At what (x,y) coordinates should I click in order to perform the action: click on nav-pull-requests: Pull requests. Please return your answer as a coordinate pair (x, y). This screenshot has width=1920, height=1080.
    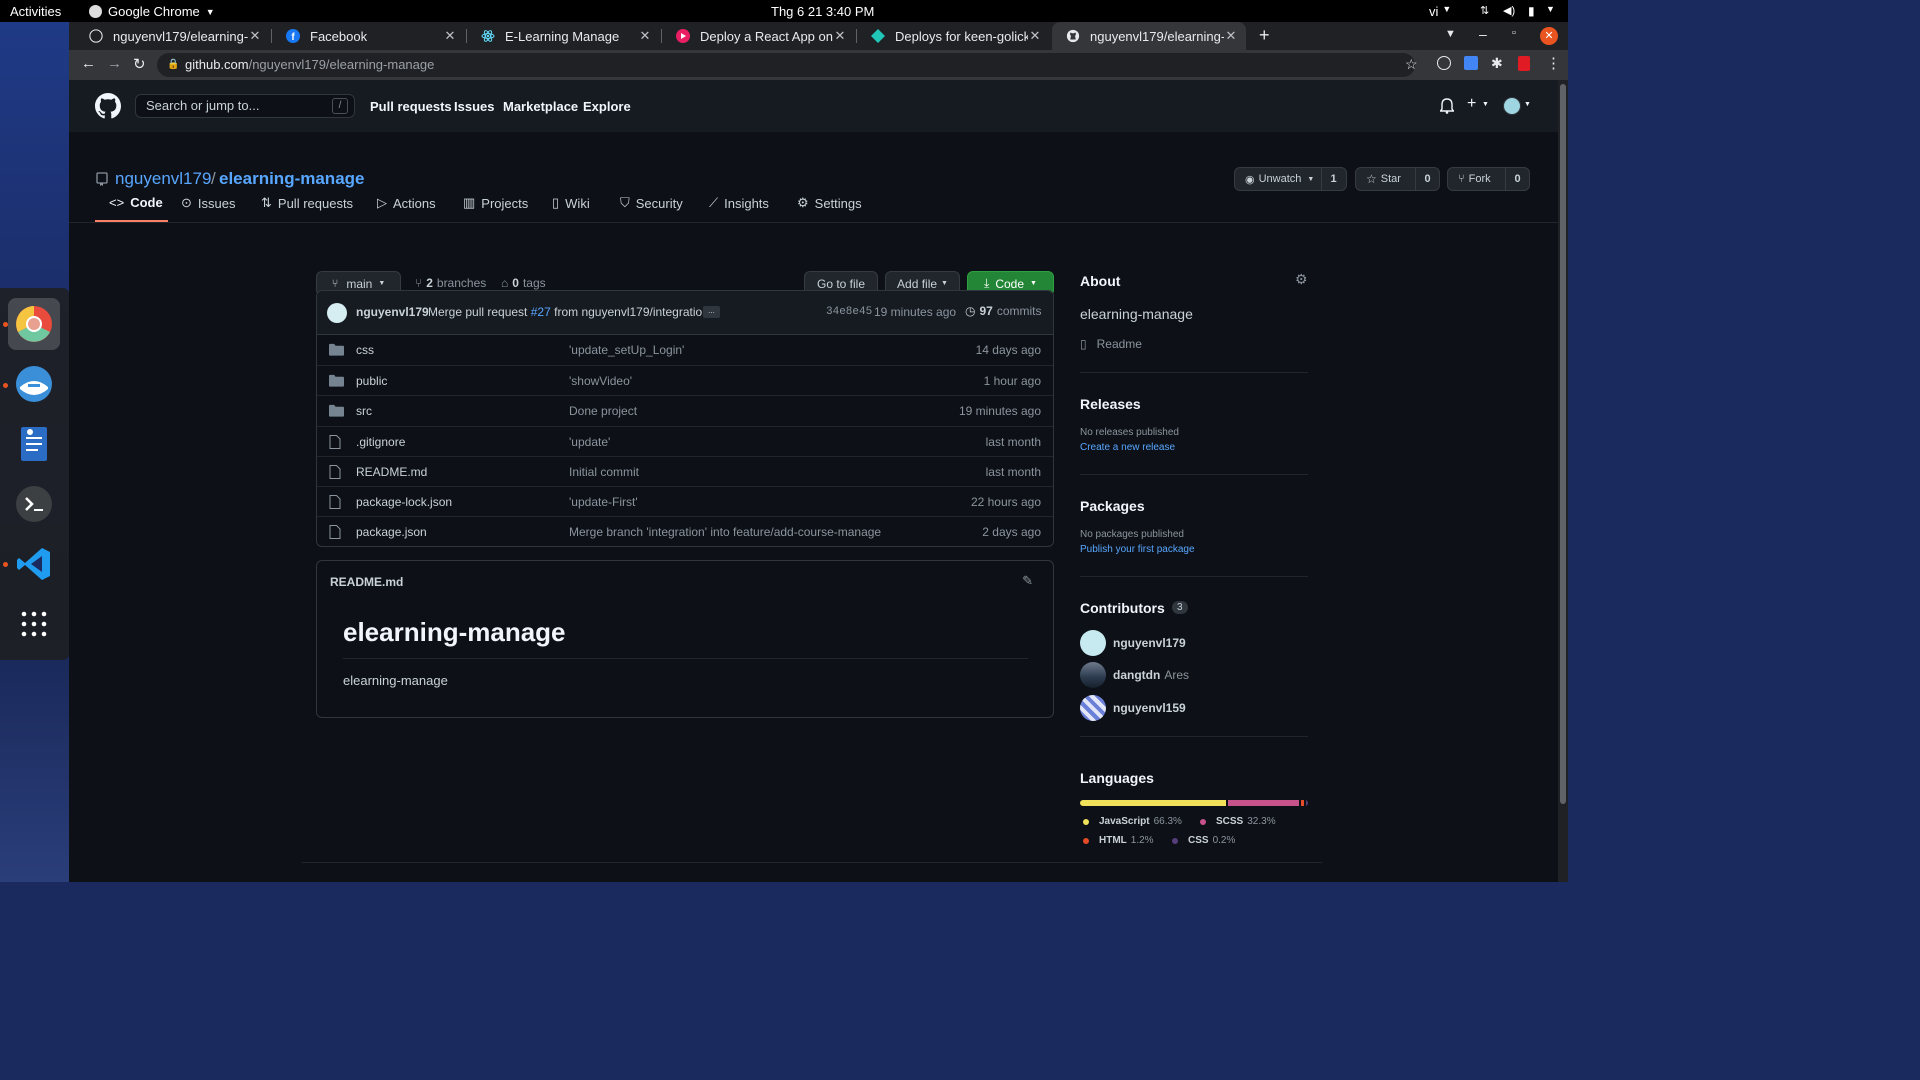
    Looking at the image, I should click on (411, 106).